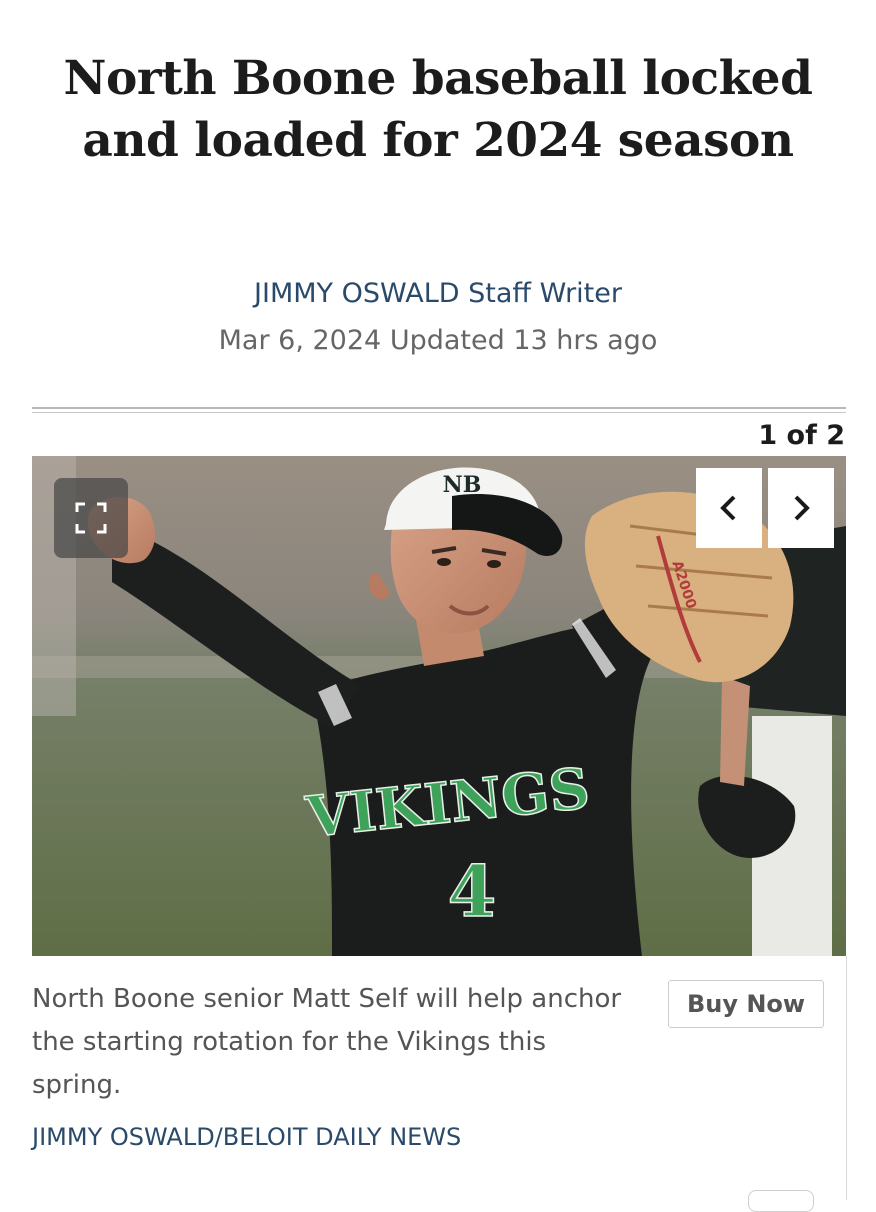 The height and width of the screenshot is (1212, 876). I want to click on cap-logo: NB, so click(462, 485).